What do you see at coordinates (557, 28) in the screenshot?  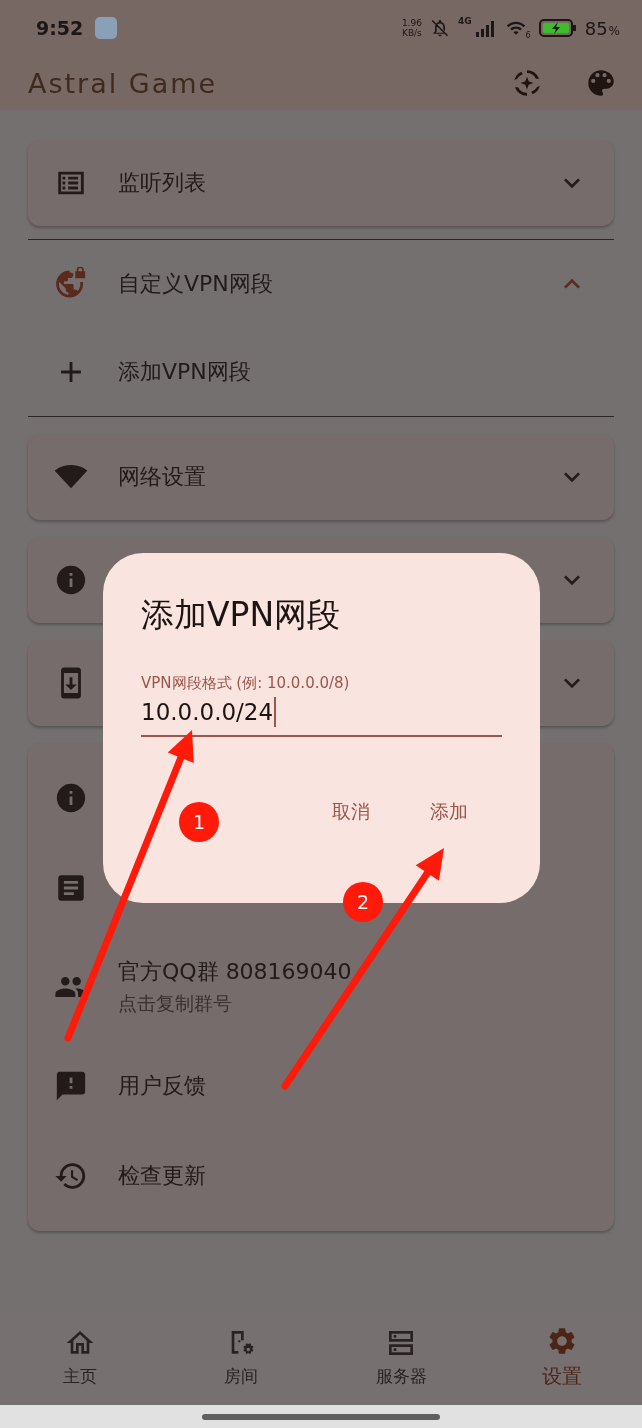 I see `battery-charging-icon` at bounding box center [557, 28].